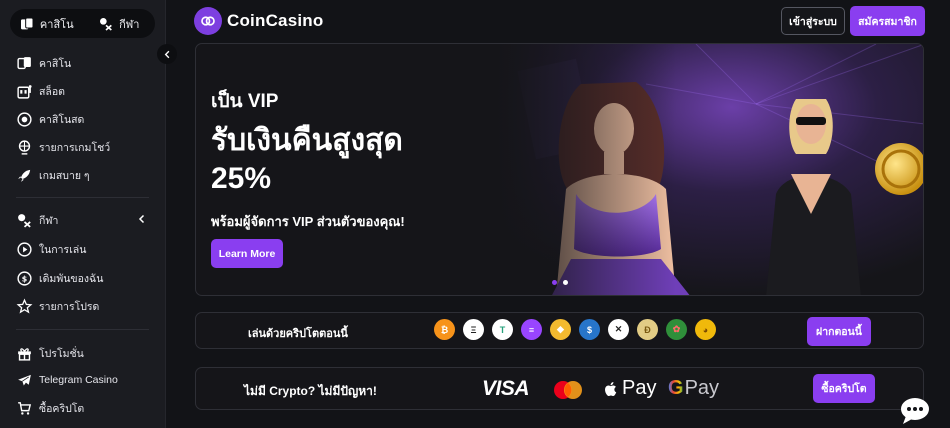 This screenshot has height=428, width=950. I want to click on xrp-icon: ✕, so click(618, 329).